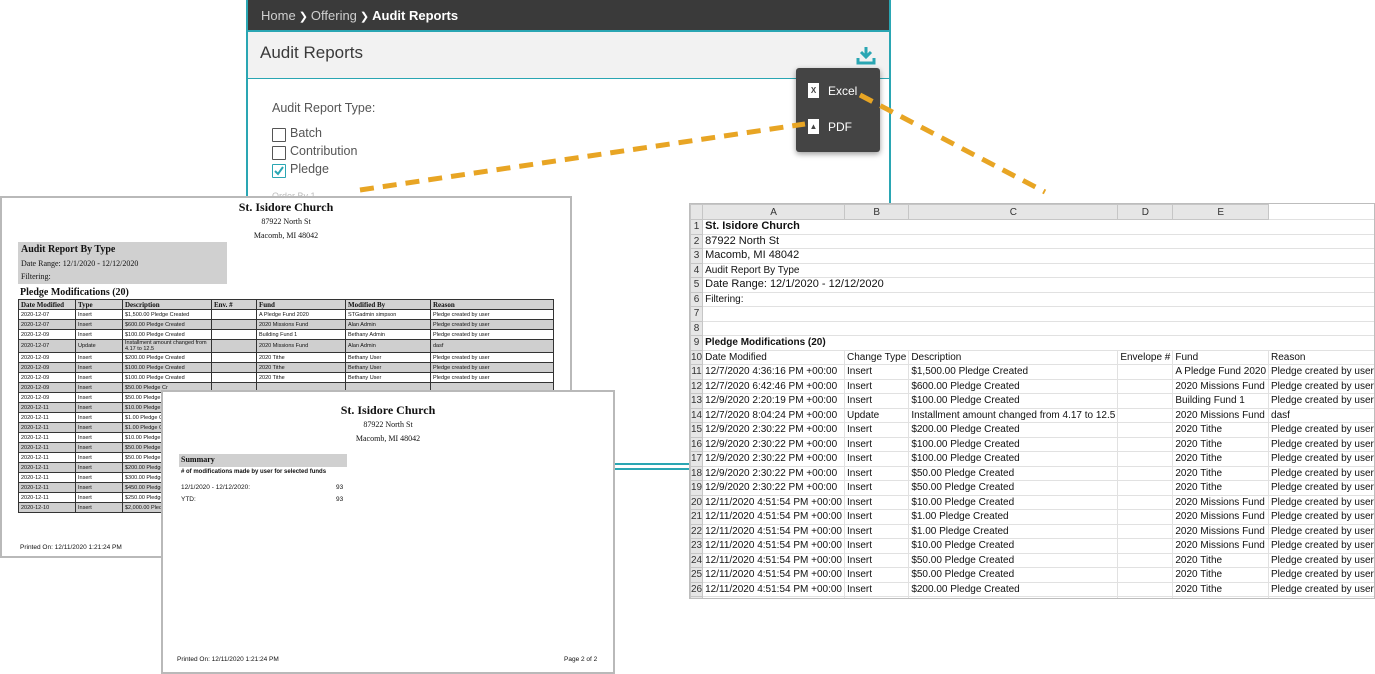  What do you see at coordinates (1038, 270) in the screenshot?
I see `sheet-cell: Audit Report By Type` at bounding box center [1038, 270].